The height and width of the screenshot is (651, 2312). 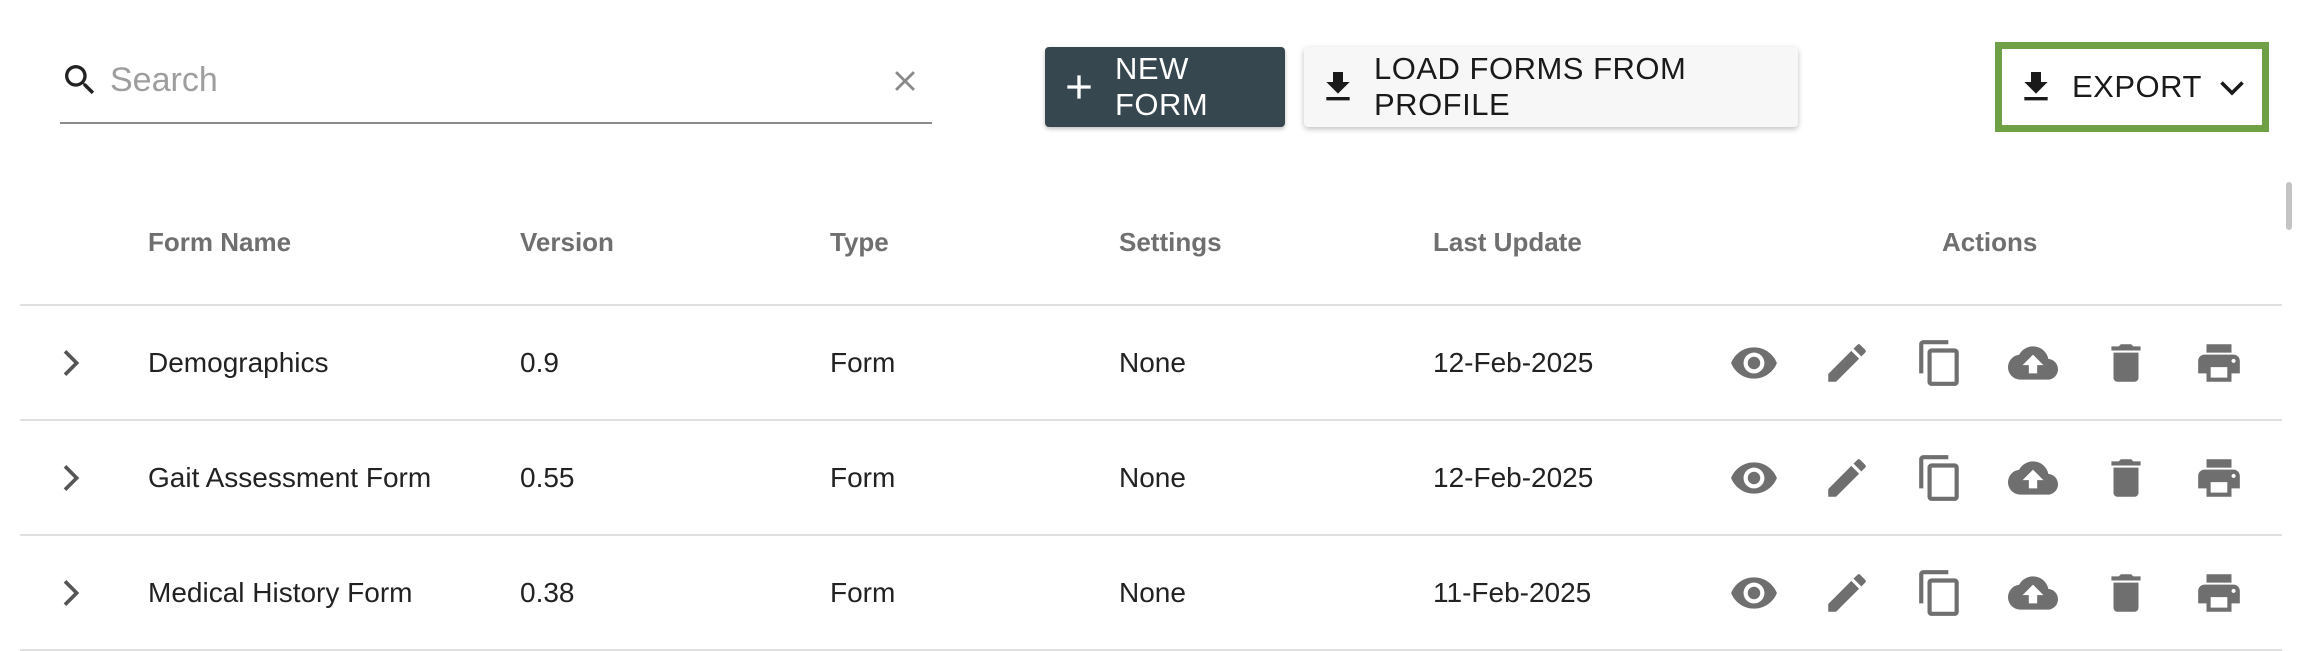 What do you see at coordinates (219, 242) in the screenshot?
I see `header-form-name: Form Name` at bounding box center [219, 242].